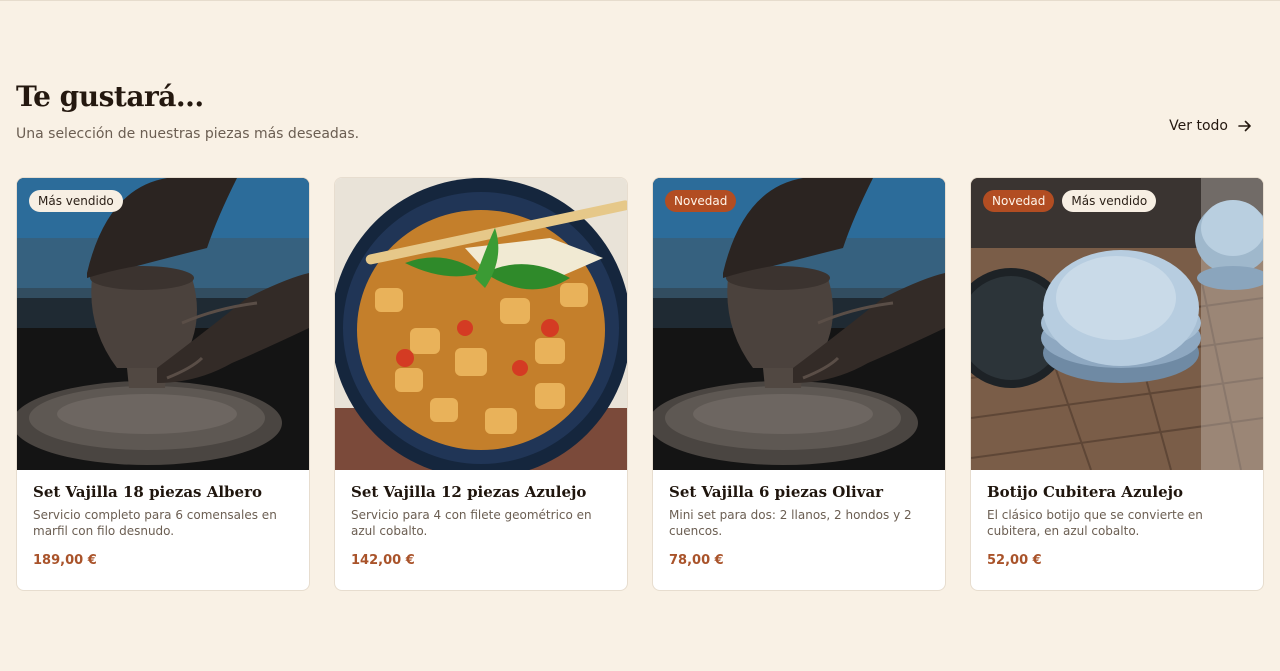 Image resolution: width=1280 pixels, height=671 pixels. Describe the element at coordinates (1118, 492) in the screenshot. I see `product-name: Botijo Cubitera Azulejo` at that location.